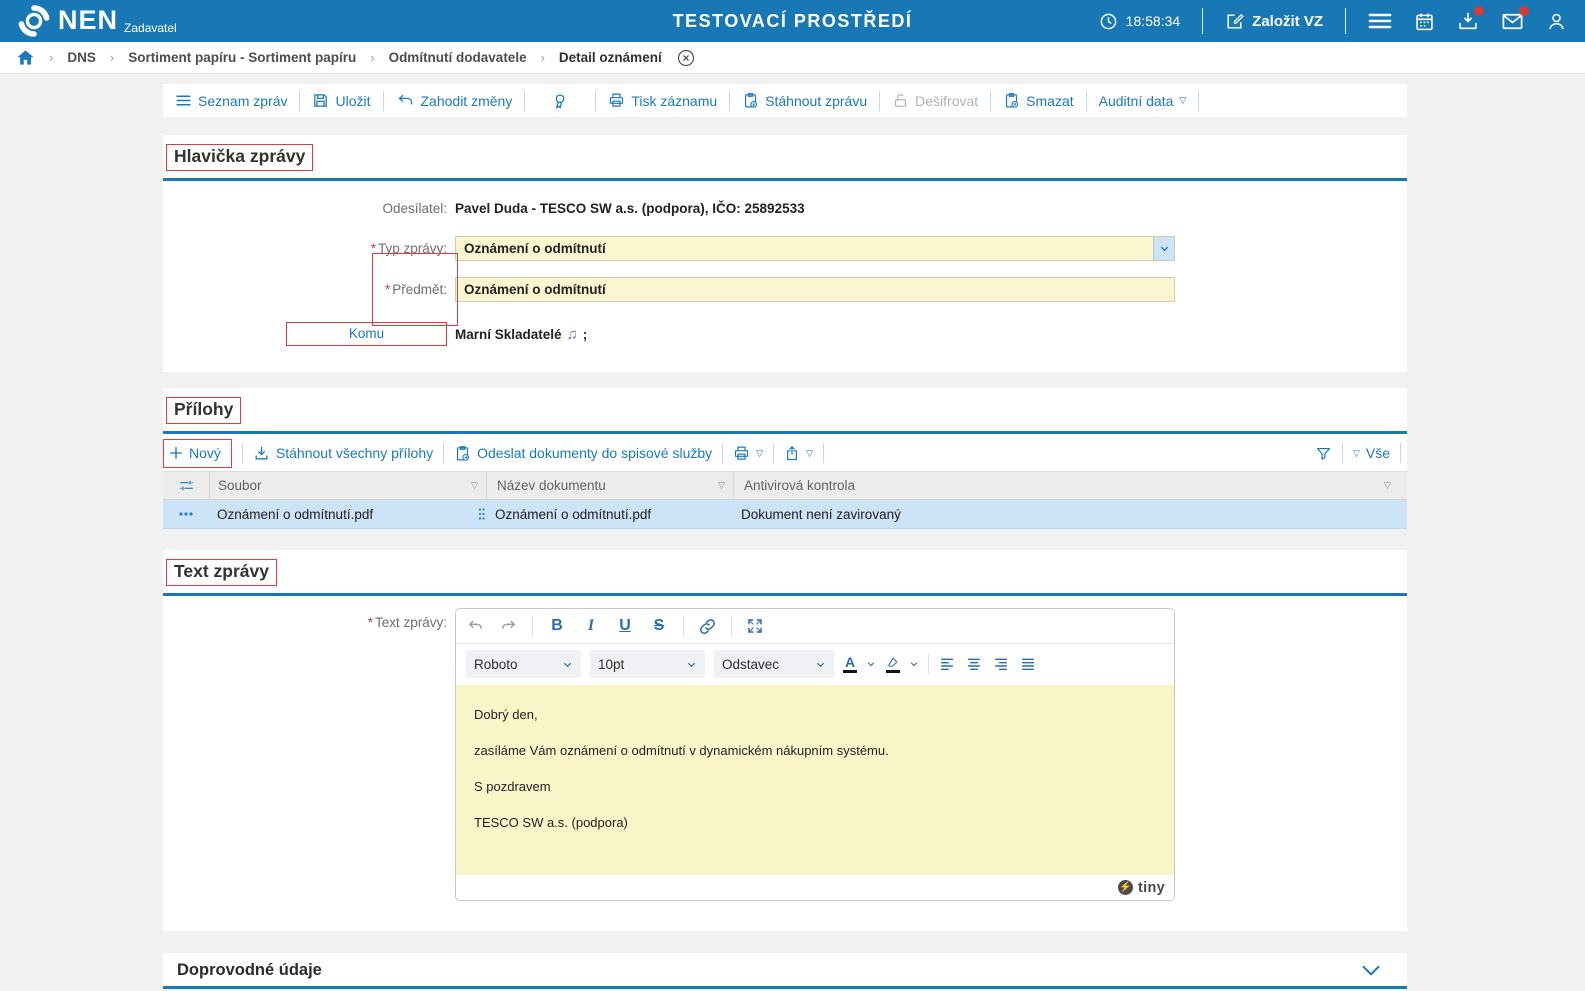  I want to click on certificate-button, so click(560, 101).